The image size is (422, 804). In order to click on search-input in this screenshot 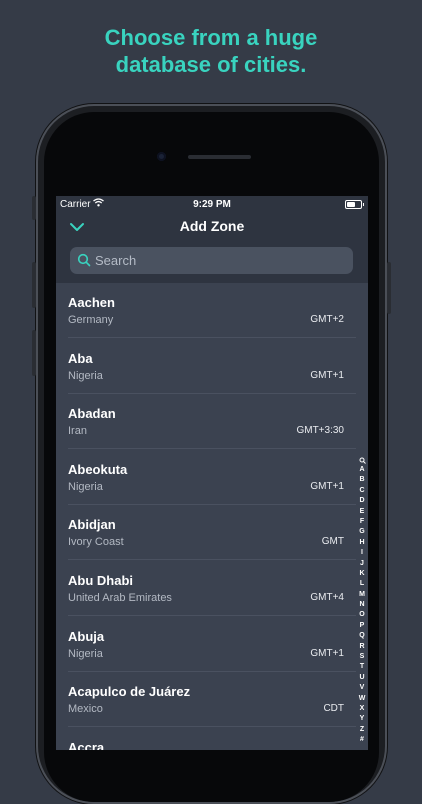, I will do `click(220, 260)`.